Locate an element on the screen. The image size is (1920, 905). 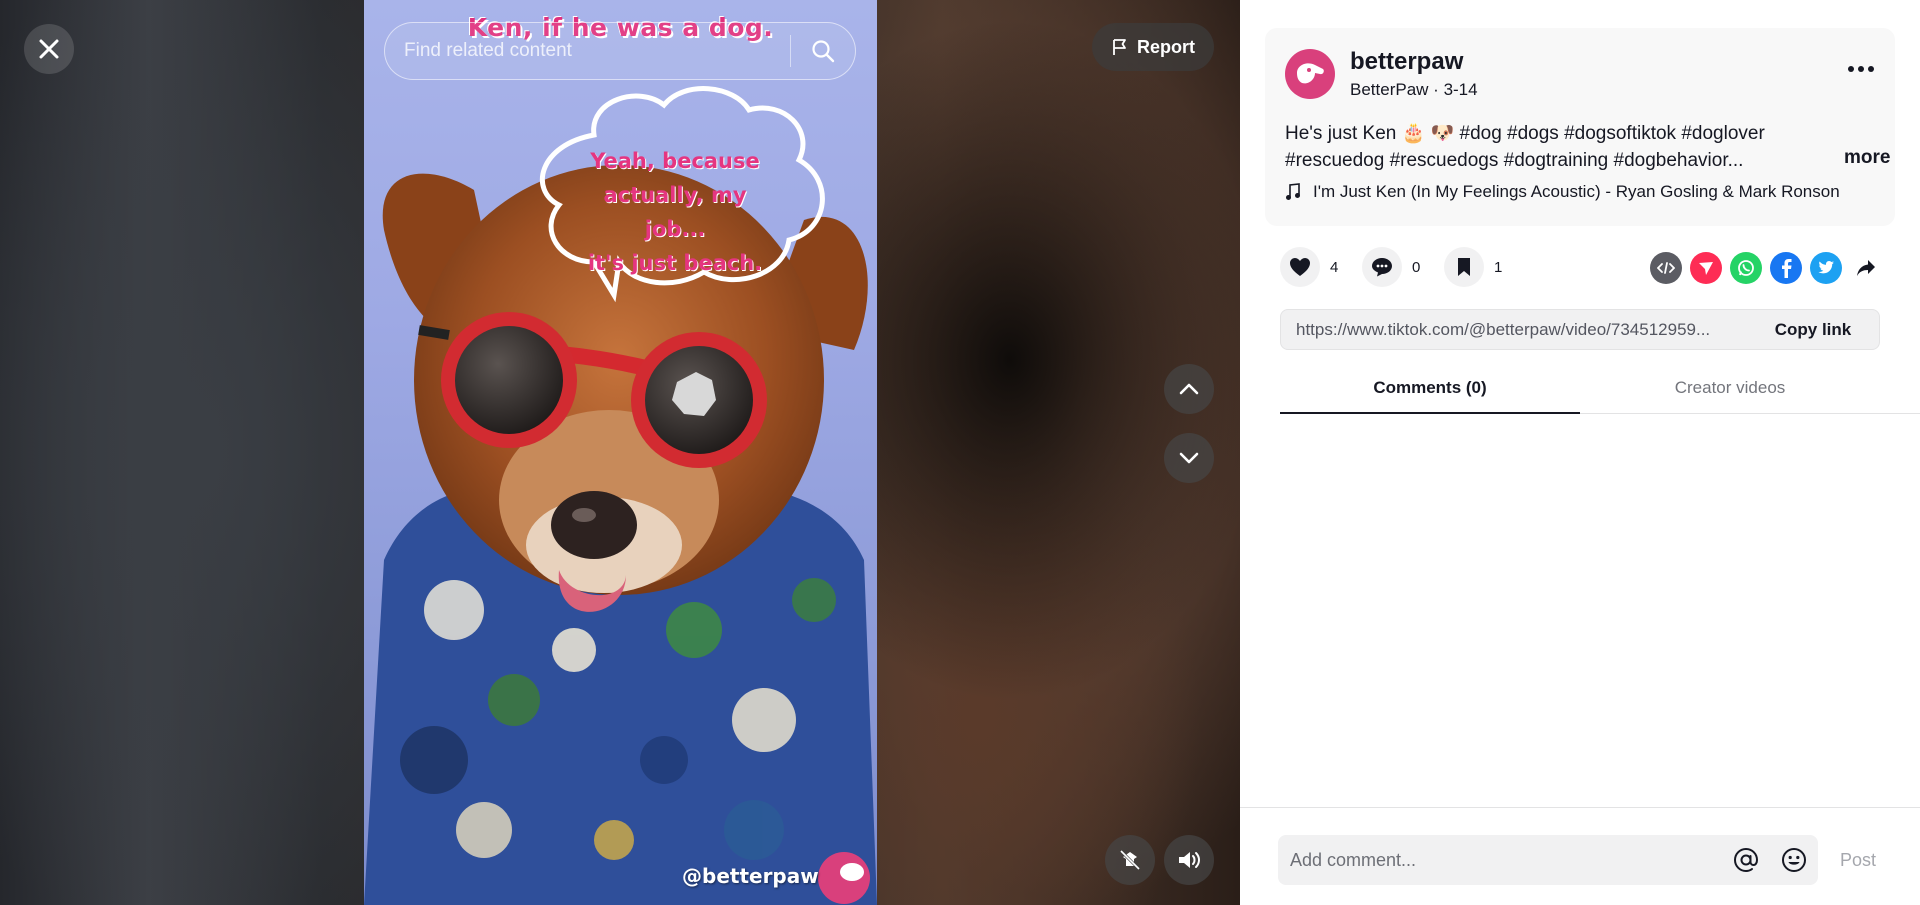
description-more-button: more is located at coordinates (1867, 158).